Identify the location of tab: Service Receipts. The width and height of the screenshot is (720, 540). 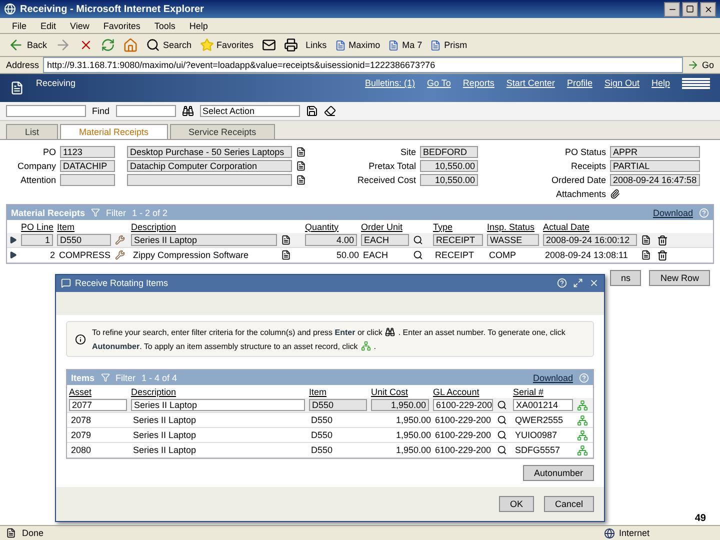
(223, 131).